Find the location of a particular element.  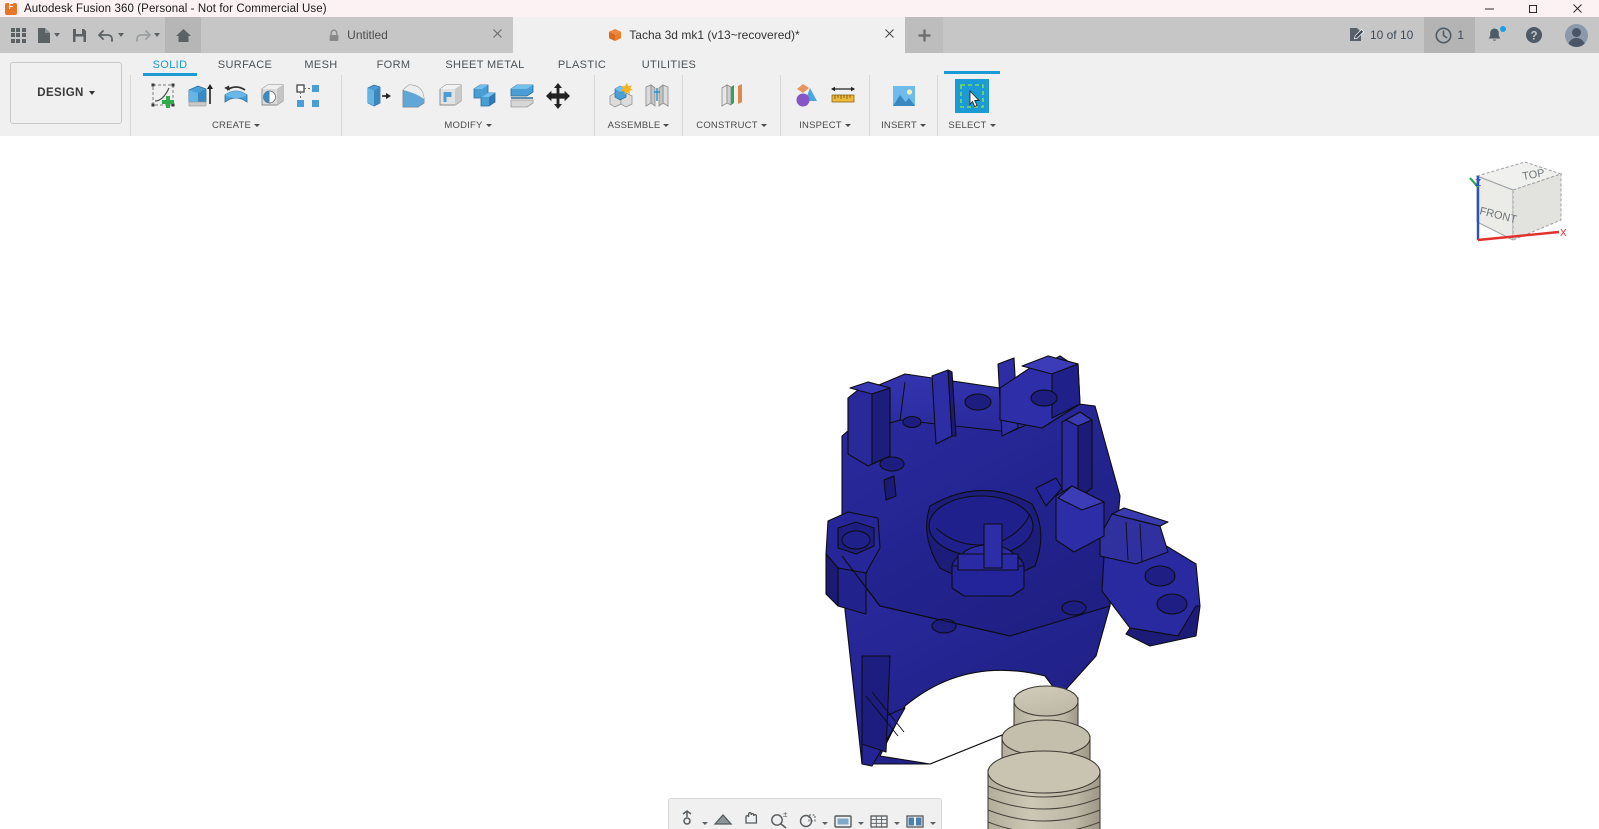

ribbon-tab-sheet-metal: SHEET METAL is located at coordinates (485, 65).